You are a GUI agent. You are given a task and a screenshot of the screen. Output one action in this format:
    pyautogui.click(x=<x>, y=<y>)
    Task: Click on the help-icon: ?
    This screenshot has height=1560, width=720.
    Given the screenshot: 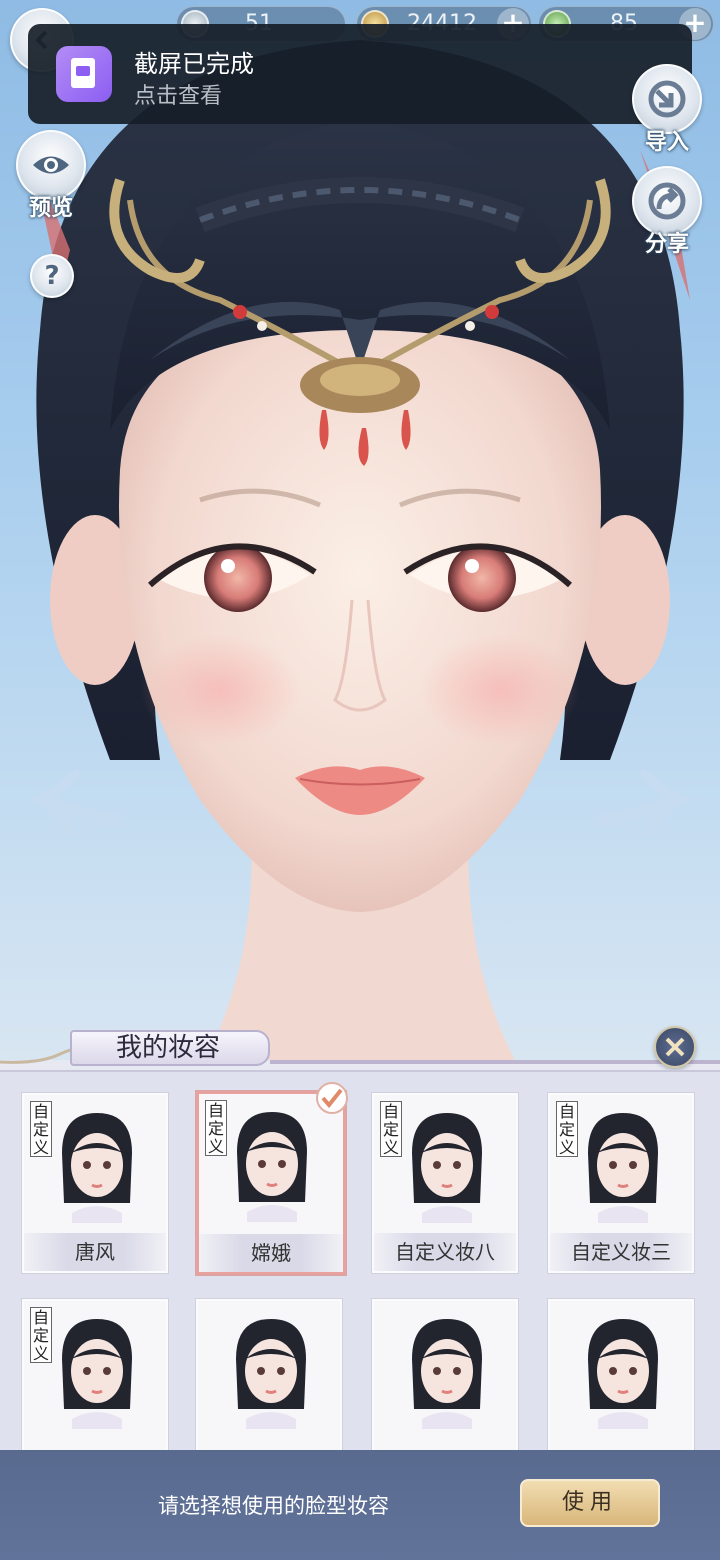 What is the action you would take?
    pyautogui.click(x=52, y=276)
    